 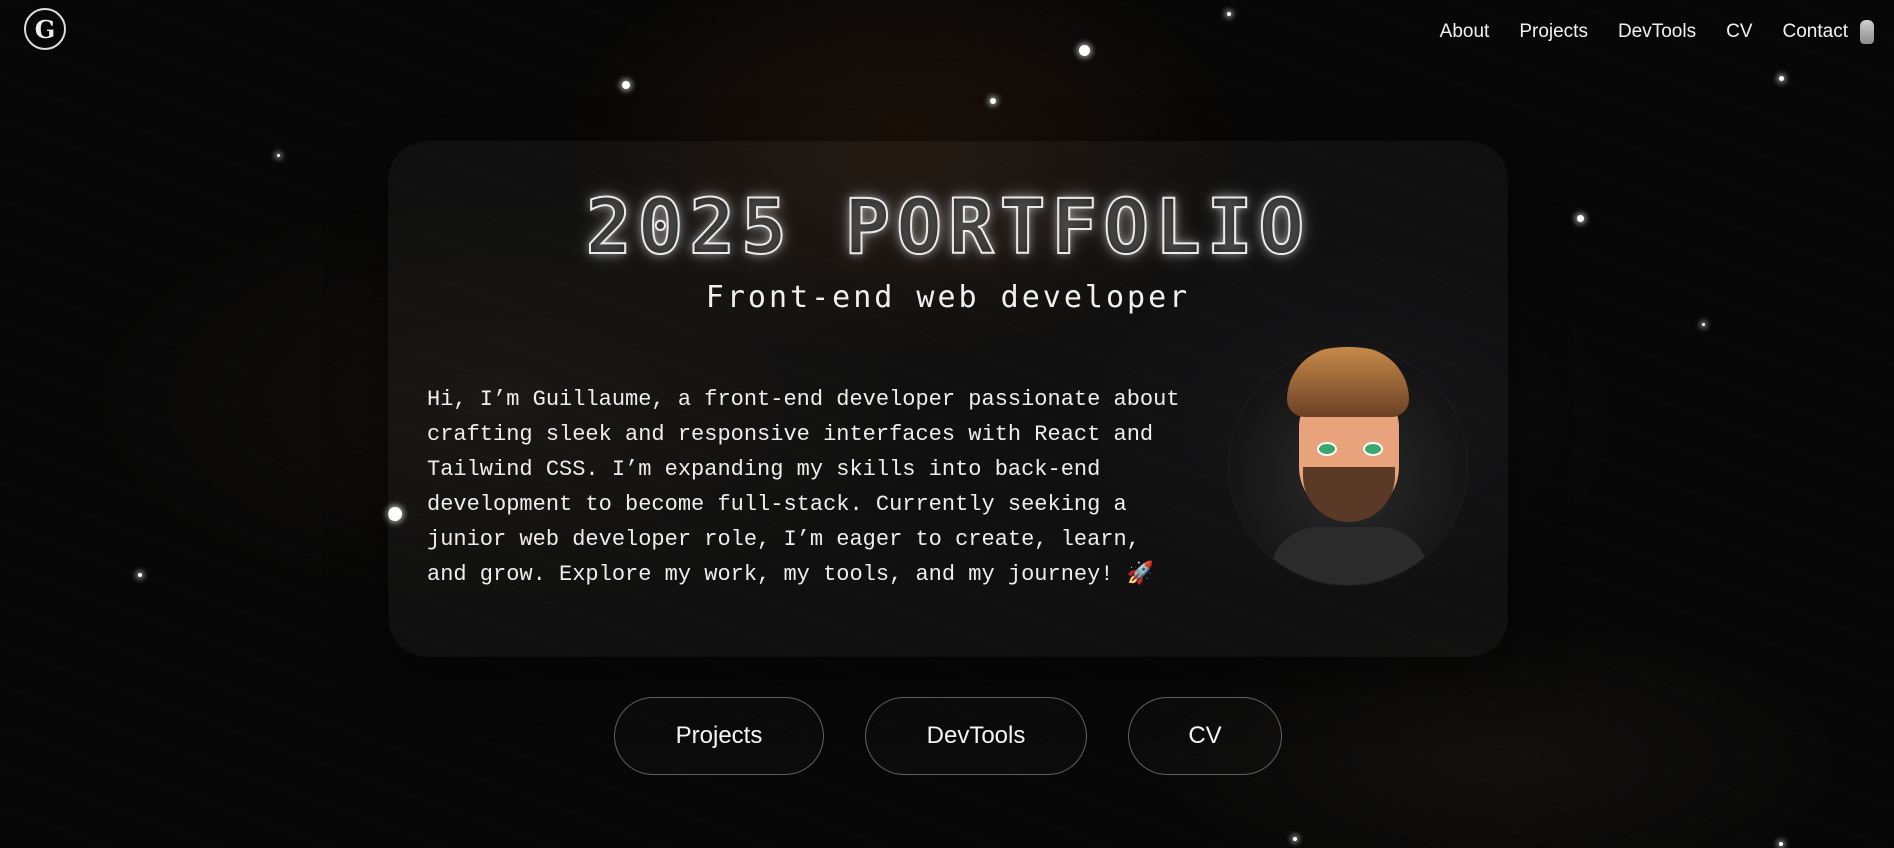 I want to click on nav-cv: CV, so click(x=1739, y=32).